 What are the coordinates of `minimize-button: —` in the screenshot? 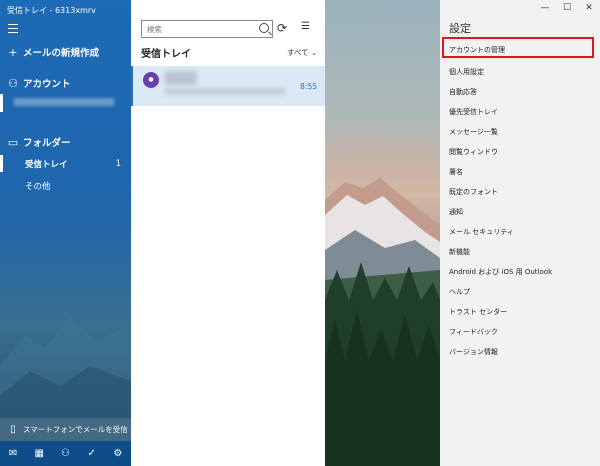 It's located at (545, 8).